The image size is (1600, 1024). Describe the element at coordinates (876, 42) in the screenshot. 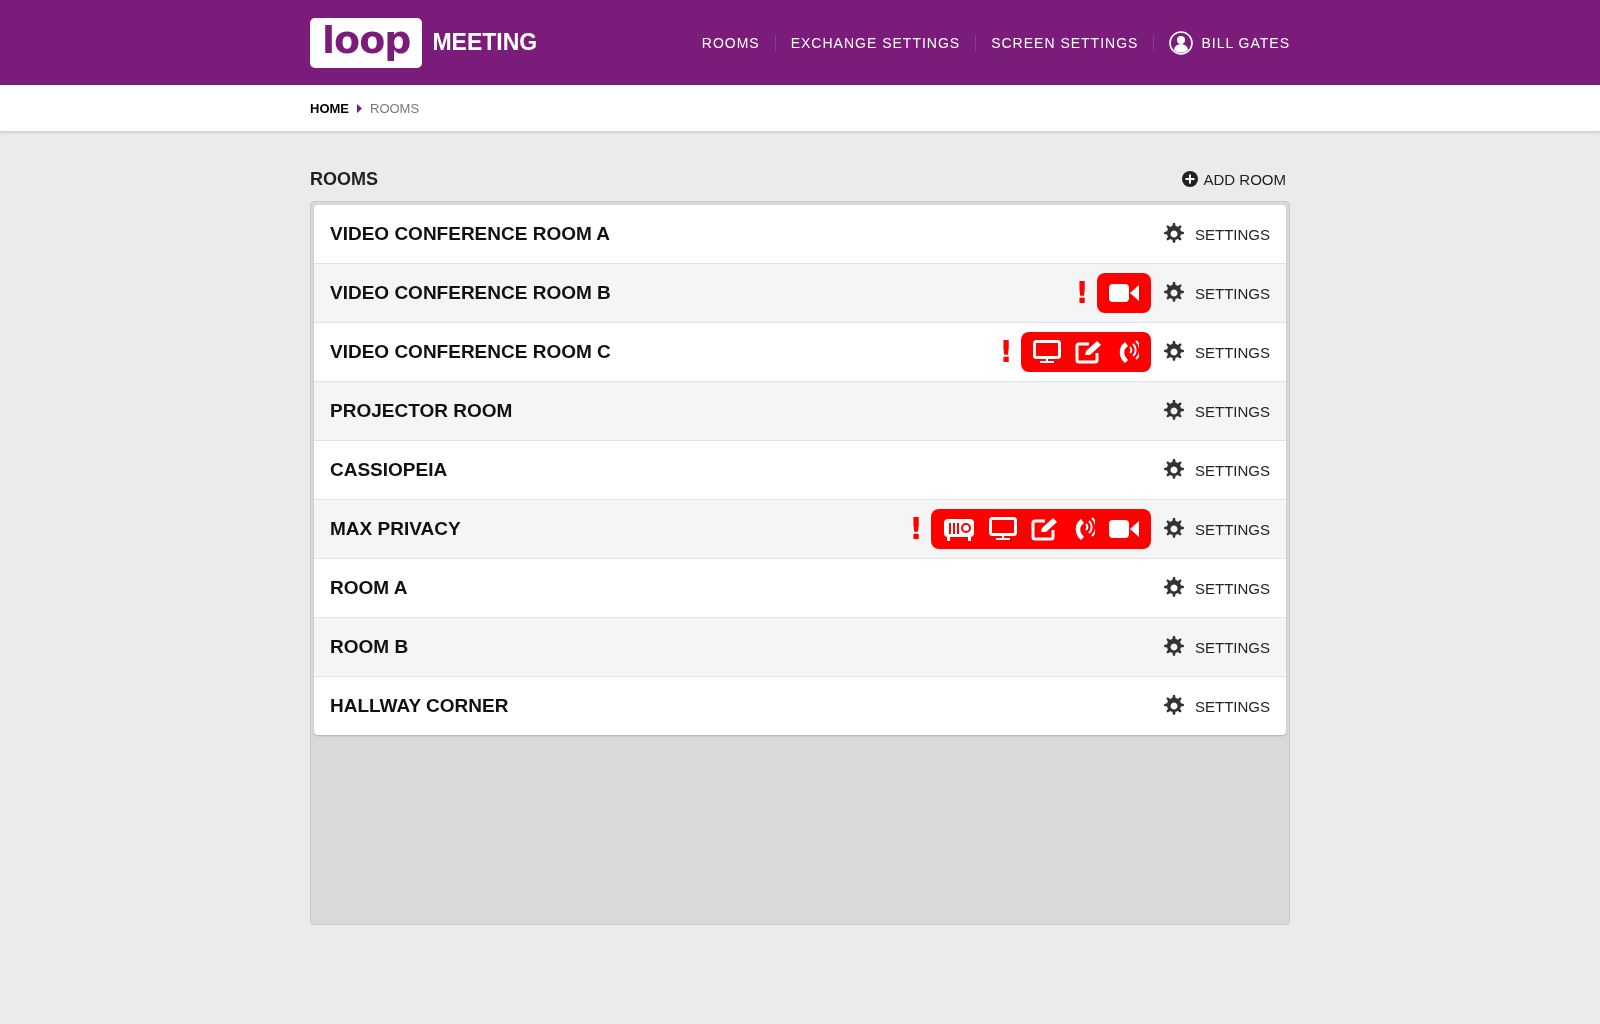

I see `nav-link: EXCHANGE SETTINGS` at that location.